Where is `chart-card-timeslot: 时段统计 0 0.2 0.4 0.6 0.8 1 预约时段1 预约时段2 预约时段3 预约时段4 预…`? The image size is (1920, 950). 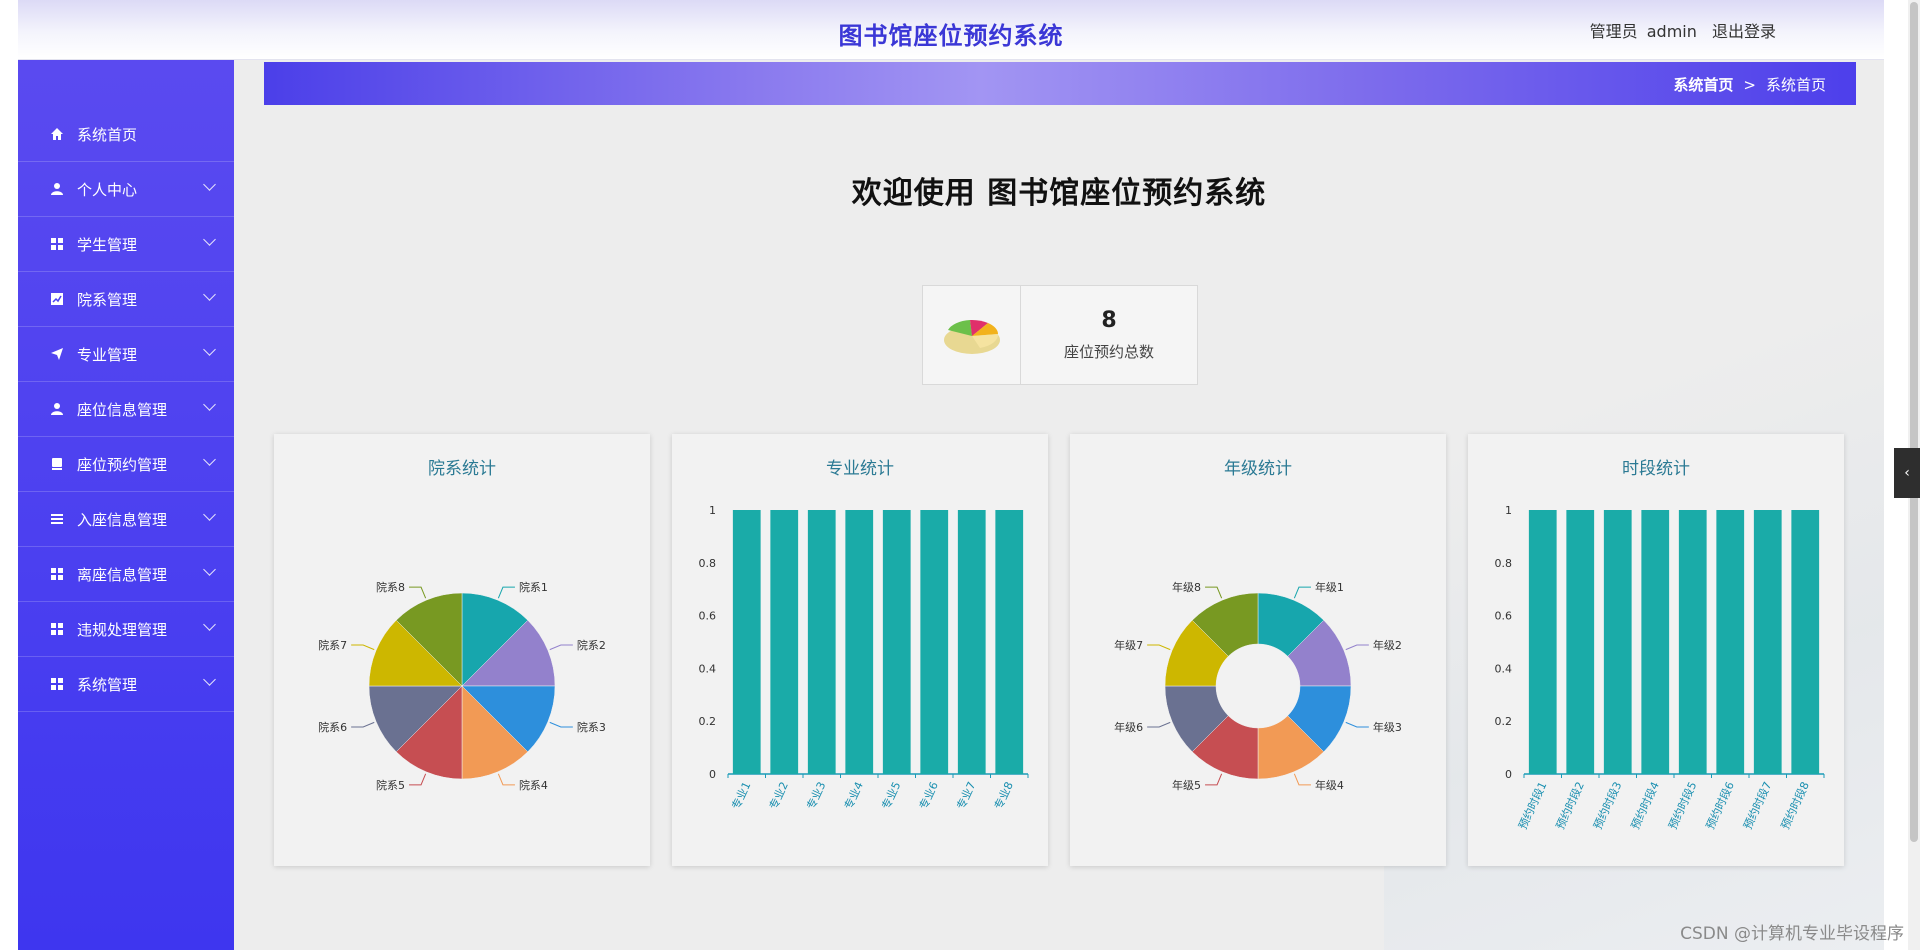
chart-card-timeslot: 时段统计 0 0.2 0.4 0.6 0.8 1 预约时段1 预约时段2 预约时段3 预约时段4 预… is located at coordinates (1656, 650).